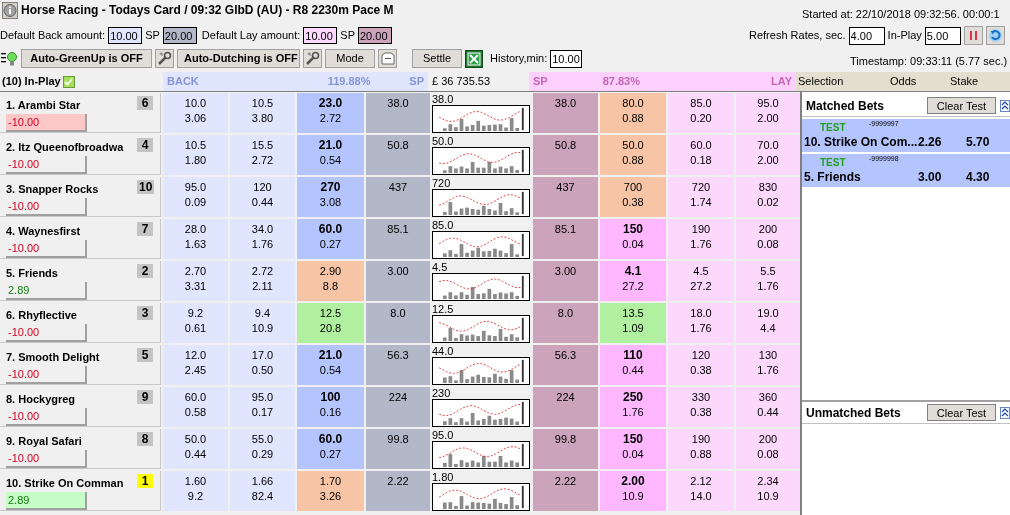  What do you see at coordinates (398, 407) in the screenshot?
I see `sp-back-cell: 224` at bounding box center [398, 407].